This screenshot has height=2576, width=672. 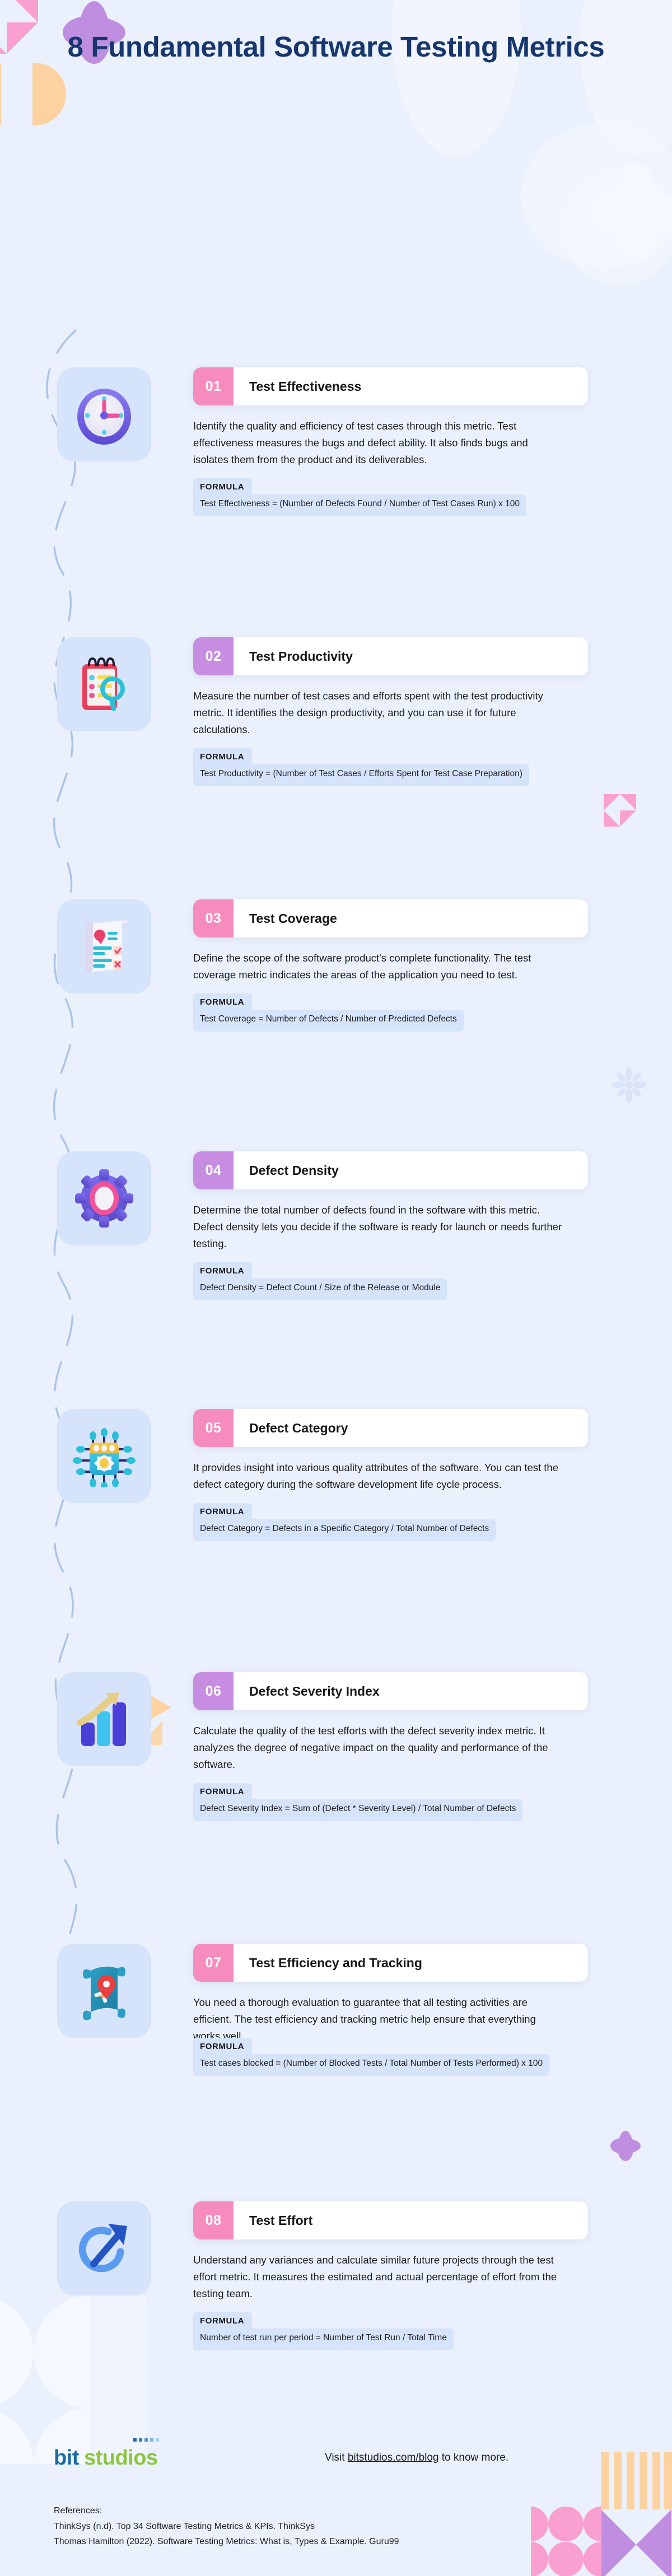 I want to click on bitstudios-logo: bit studios, so click(x=107, y=2454).